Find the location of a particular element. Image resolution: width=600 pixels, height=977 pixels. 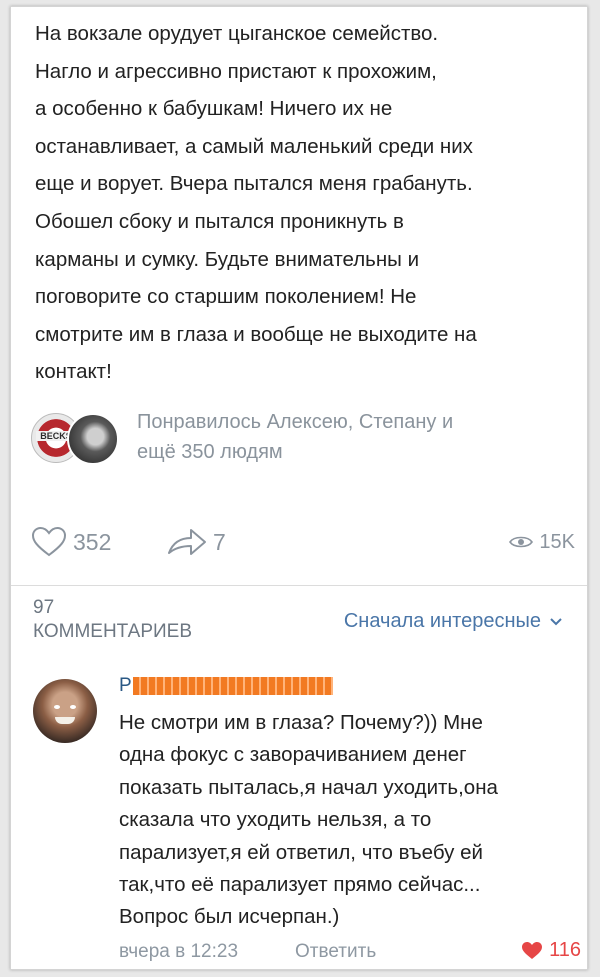

views-counter: 15K is located at coordinates (542, 542).